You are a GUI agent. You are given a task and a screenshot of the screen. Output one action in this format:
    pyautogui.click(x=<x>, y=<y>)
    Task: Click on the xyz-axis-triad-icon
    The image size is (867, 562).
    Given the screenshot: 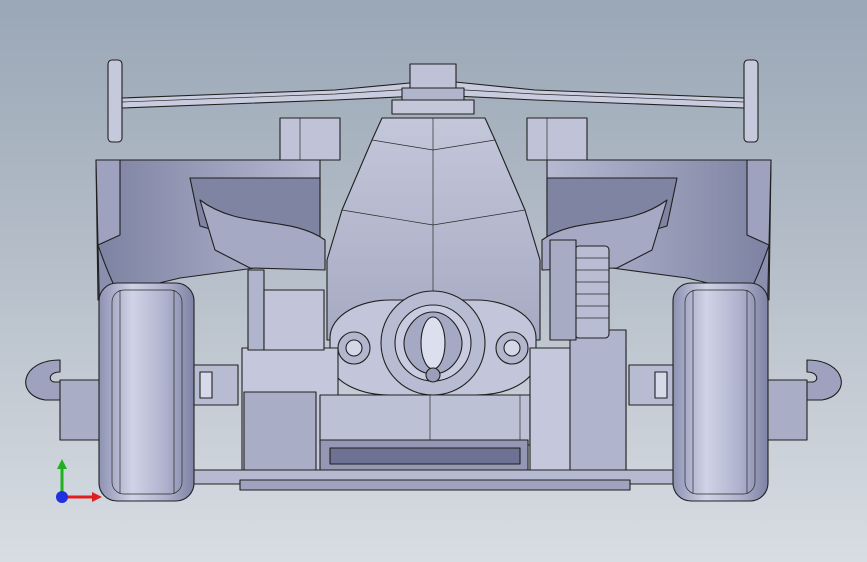 What is the action you would take?
    pyautogui.click(x=77, y=485)
    